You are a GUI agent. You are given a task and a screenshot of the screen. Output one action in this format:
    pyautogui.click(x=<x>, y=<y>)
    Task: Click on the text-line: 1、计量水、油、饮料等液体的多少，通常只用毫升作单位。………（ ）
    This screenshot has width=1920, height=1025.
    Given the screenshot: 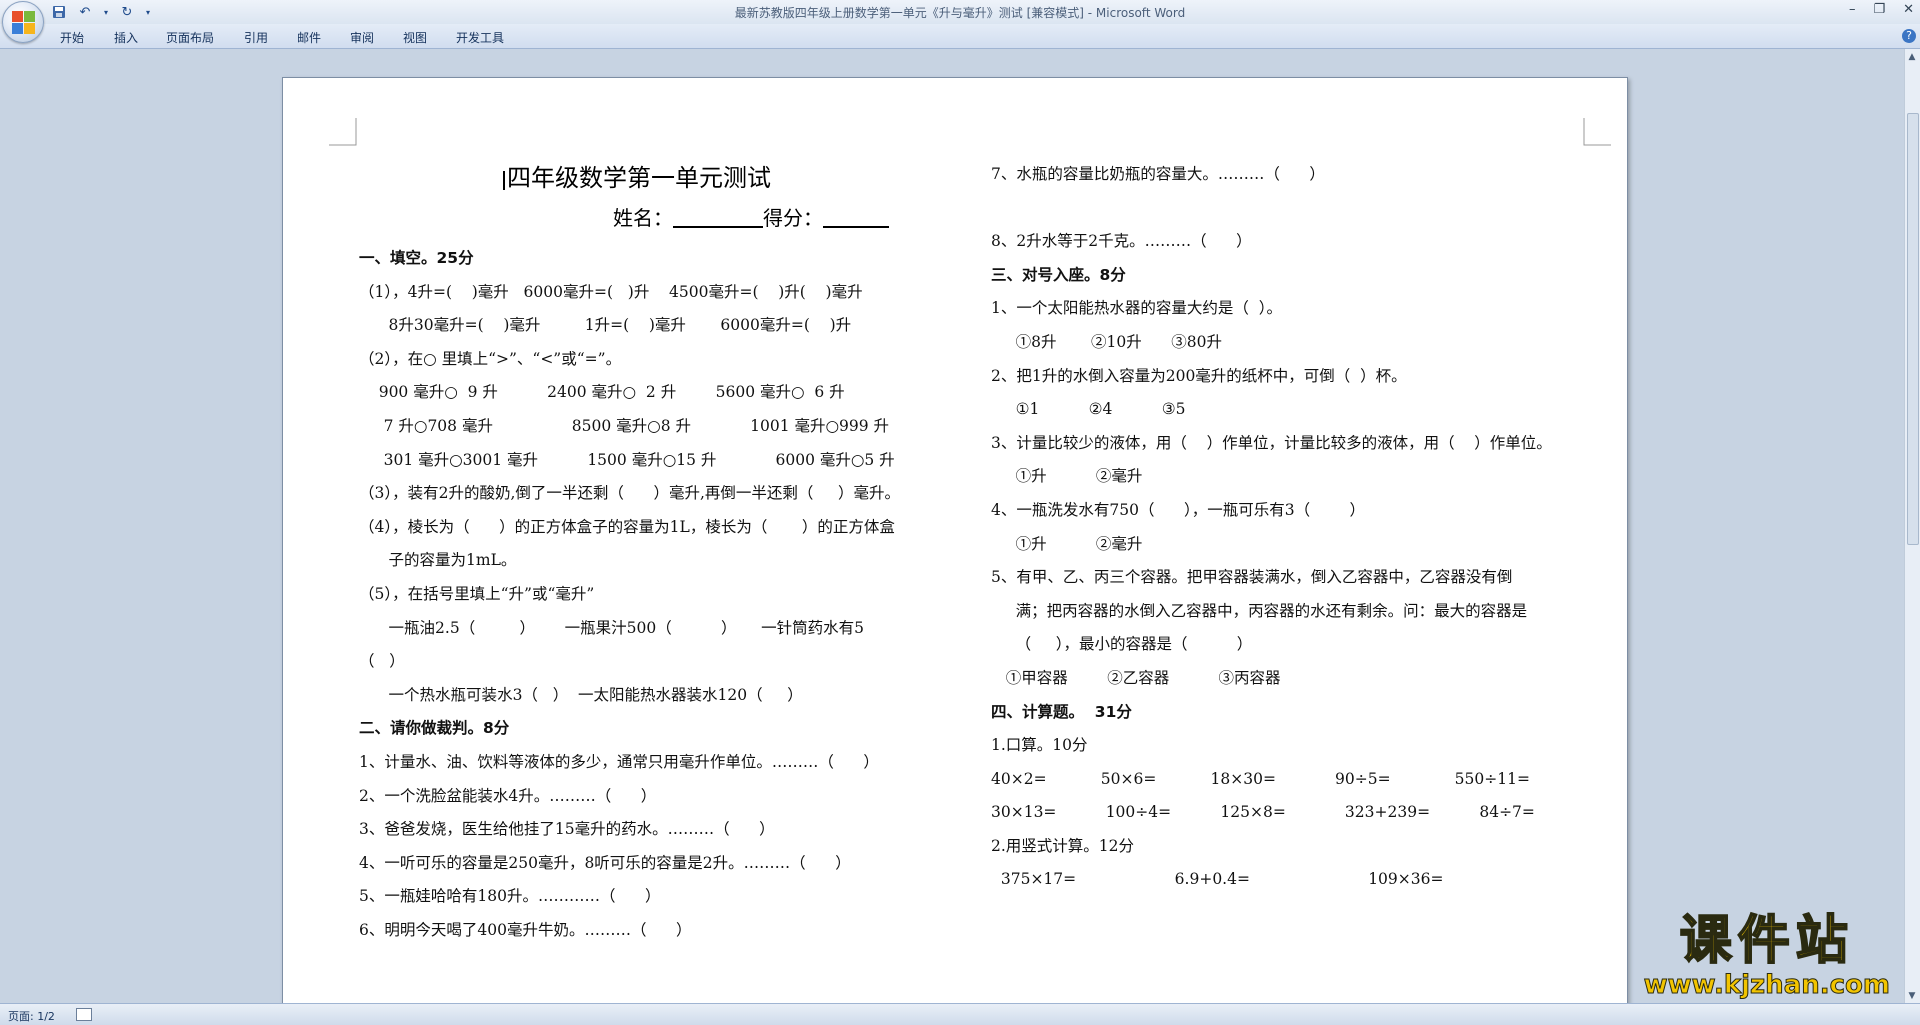 What is the action you would take?
    pyautogui.click(x=619, y=761)
    